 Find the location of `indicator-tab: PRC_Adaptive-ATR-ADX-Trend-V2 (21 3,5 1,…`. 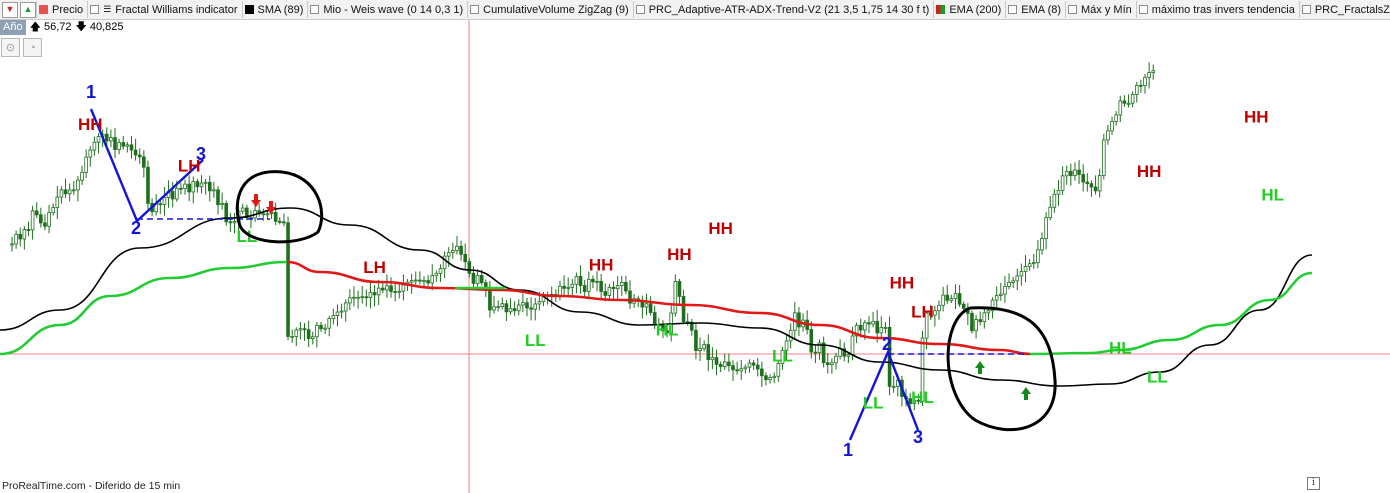

indicator-tab: PRC_Adaptive-ATR-ADX-Trend-V2 (21 3,5 1,… is located at coordinates (783, 9).